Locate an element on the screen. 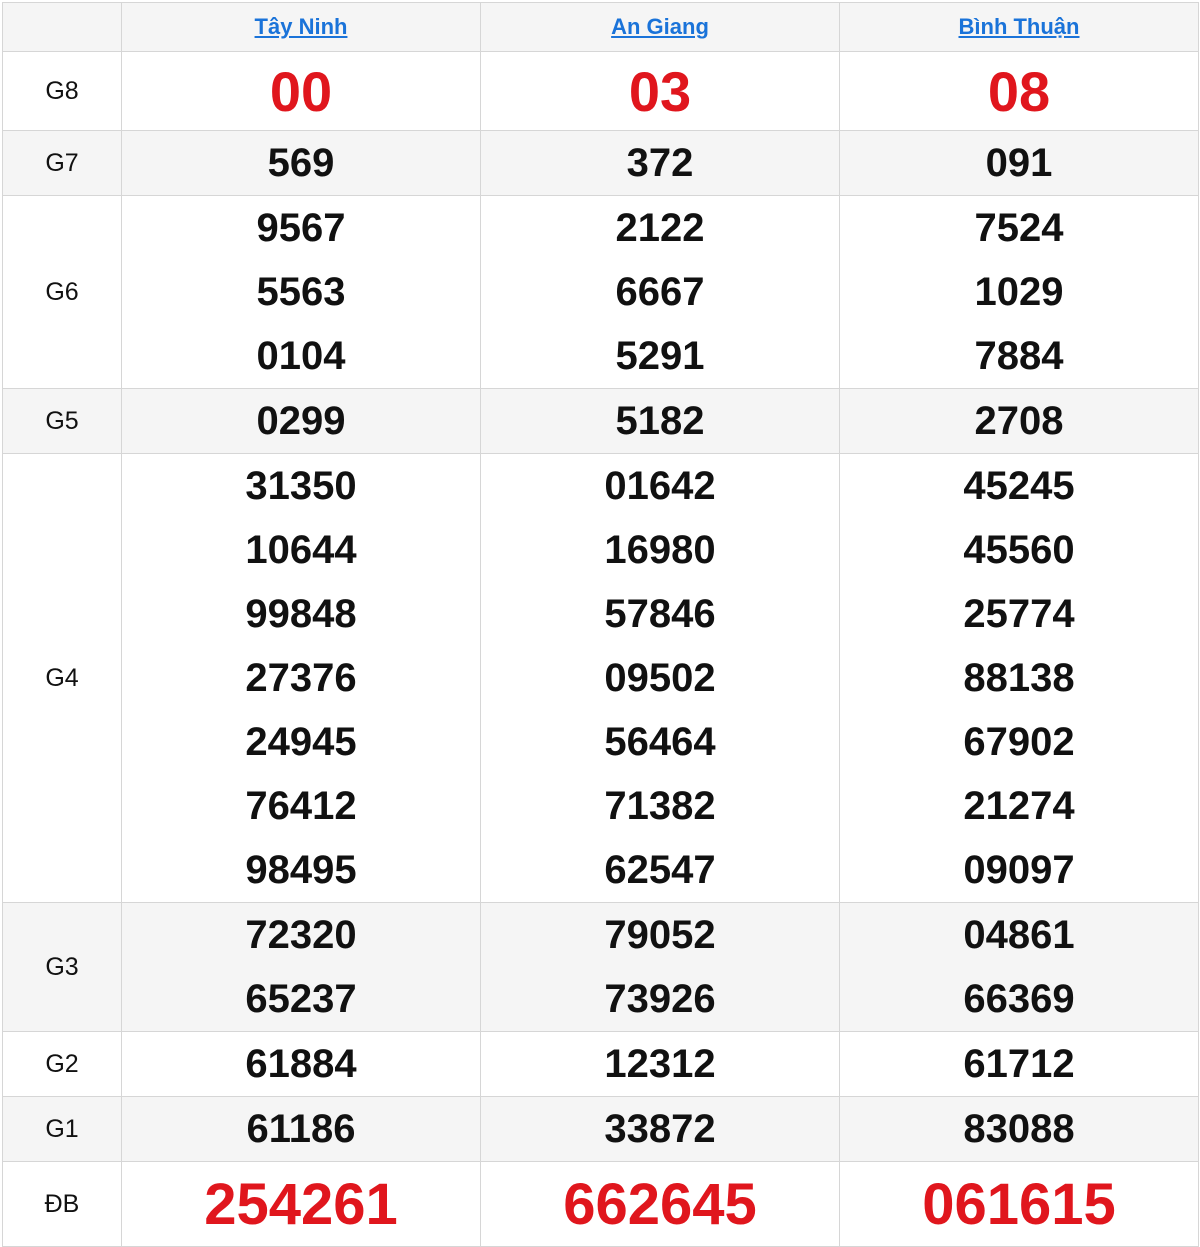 This screenshot has width=1200, height=1247. prize-value: 569 is located at coordinates (301, 163).